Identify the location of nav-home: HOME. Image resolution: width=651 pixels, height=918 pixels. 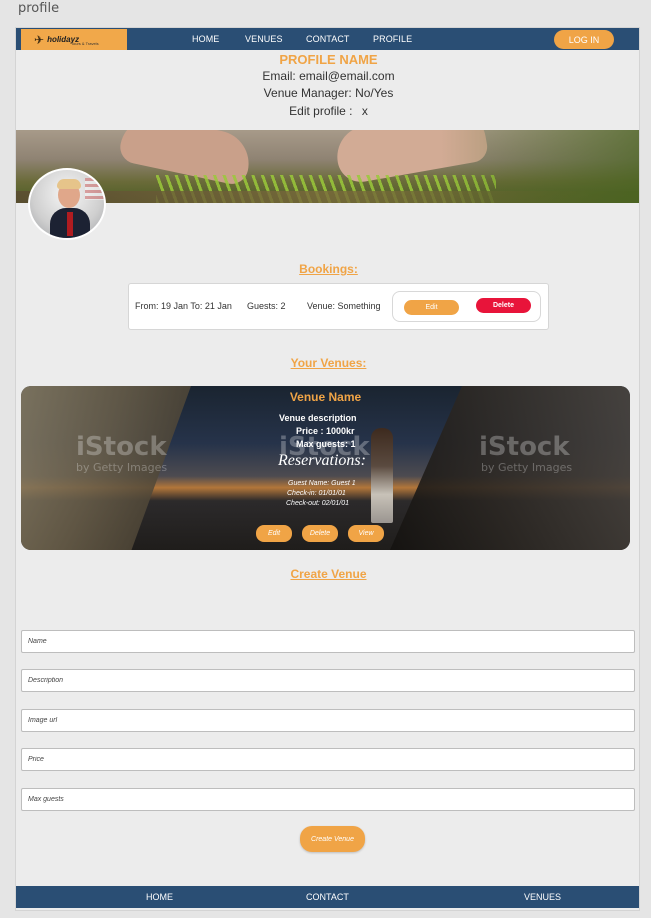
(205, 39).